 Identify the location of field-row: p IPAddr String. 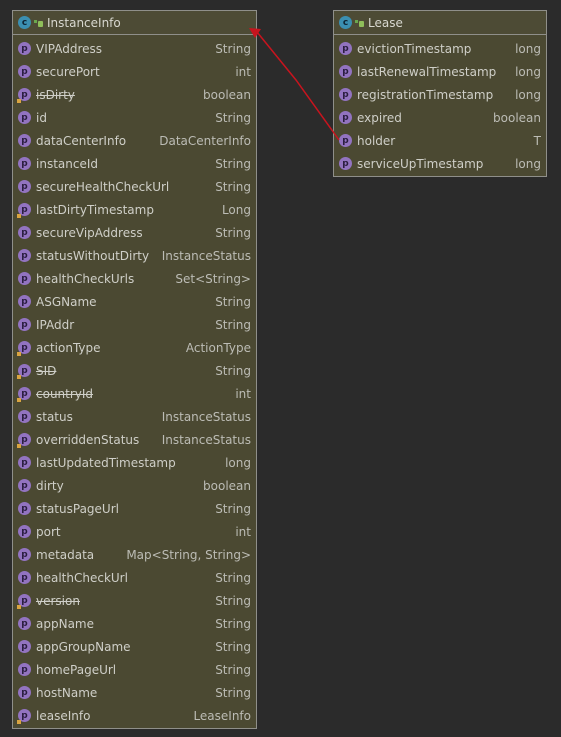
(134, 324).